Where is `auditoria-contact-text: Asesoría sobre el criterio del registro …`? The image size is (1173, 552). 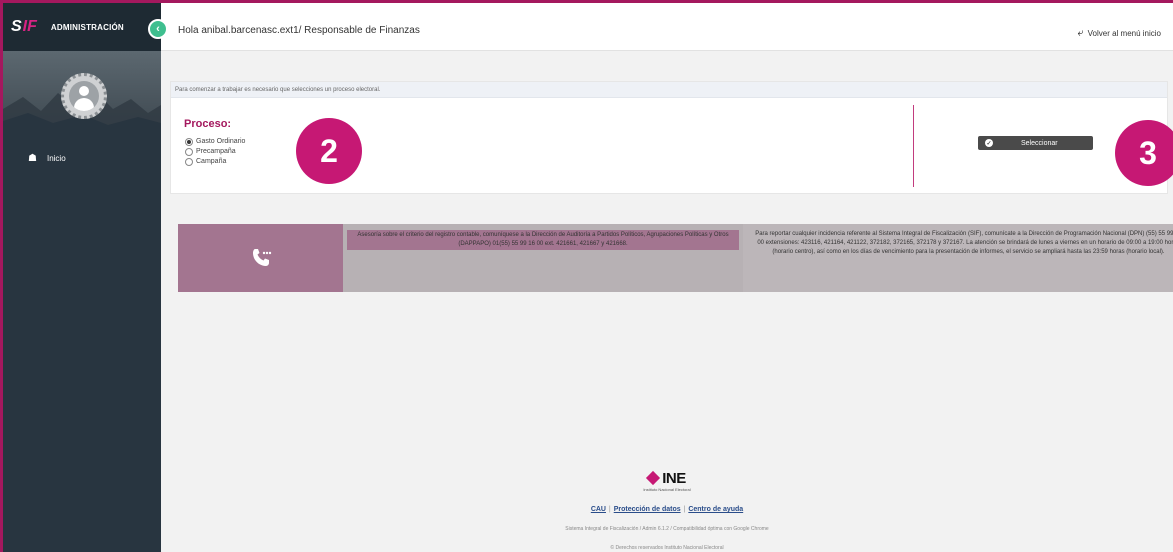
auditoria-contact-text: Asesoría sobre el criterio del registro … is located at coordinates (543, 240).